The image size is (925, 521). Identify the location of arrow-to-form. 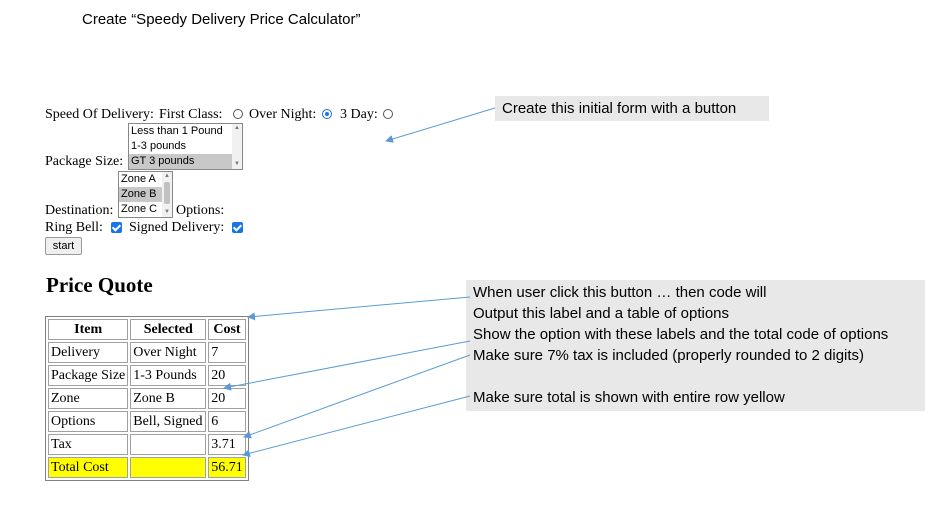
(440, 125).